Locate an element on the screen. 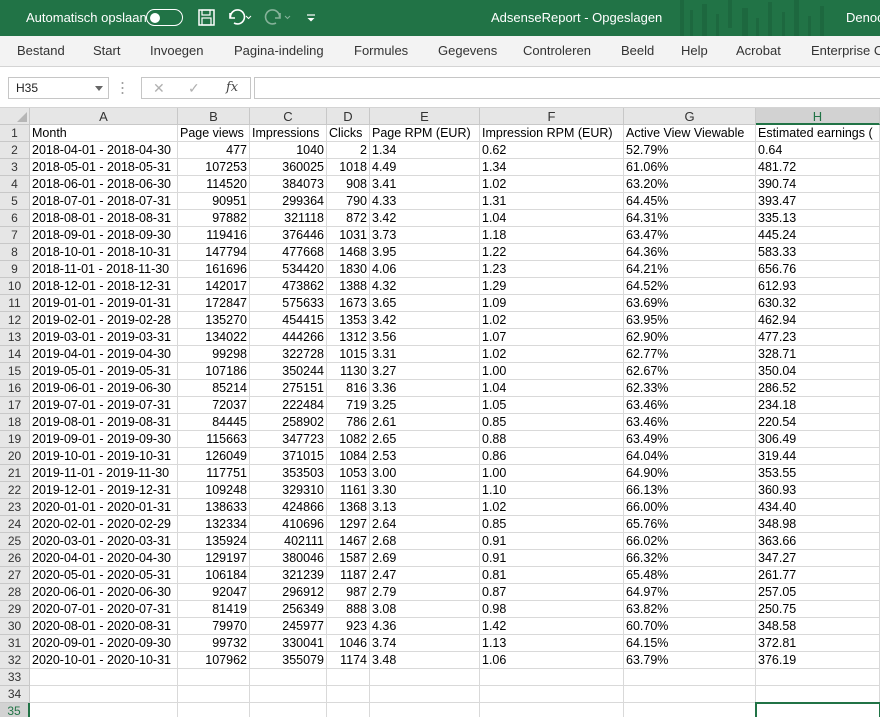 Image resolution: width=880 pixels, height=717 pixels. cell-h4: 390.74 is located at coordinates (818, 184).